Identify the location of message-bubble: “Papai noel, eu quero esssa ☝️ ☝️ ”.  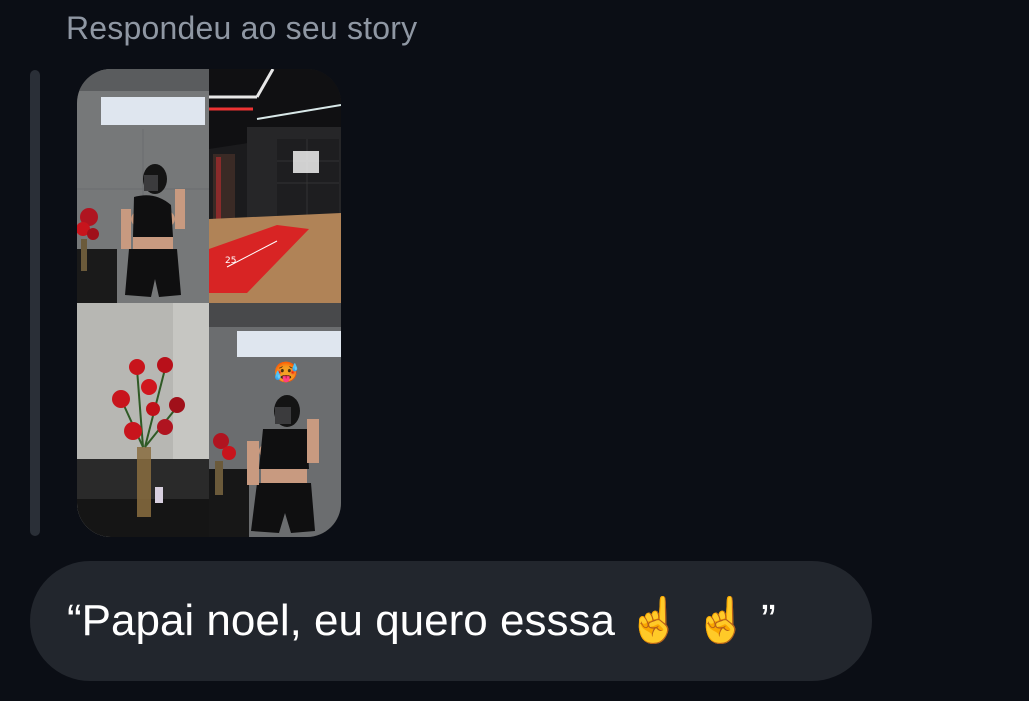
(451, 621).